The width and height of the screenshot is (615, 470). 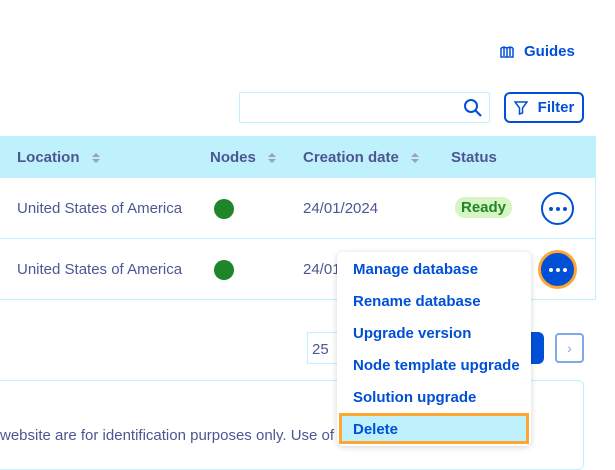 I want to click on column-label: Status, so click(x=474, y=157).